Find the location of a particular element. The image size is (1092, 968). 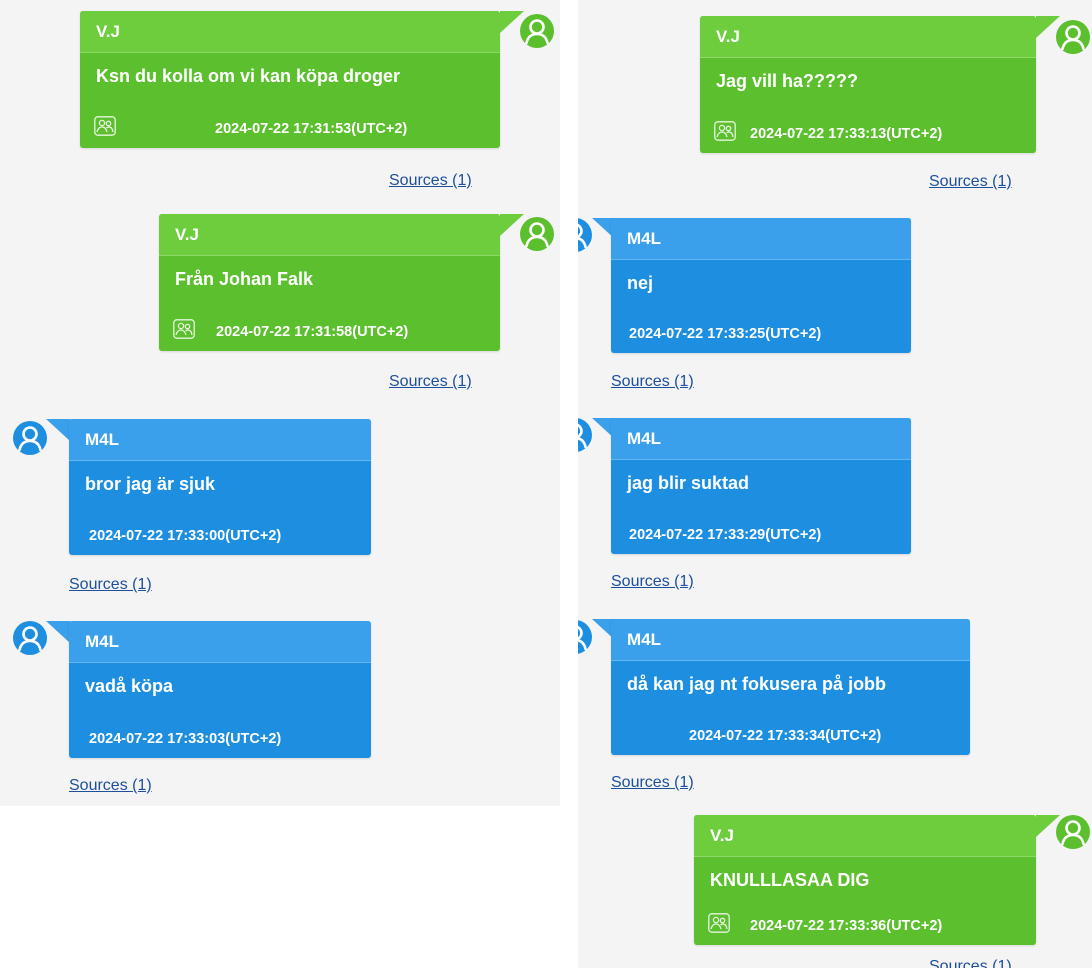

message-text: då kan jag nt fokusera på jobb is located at coordinates (757, 684).